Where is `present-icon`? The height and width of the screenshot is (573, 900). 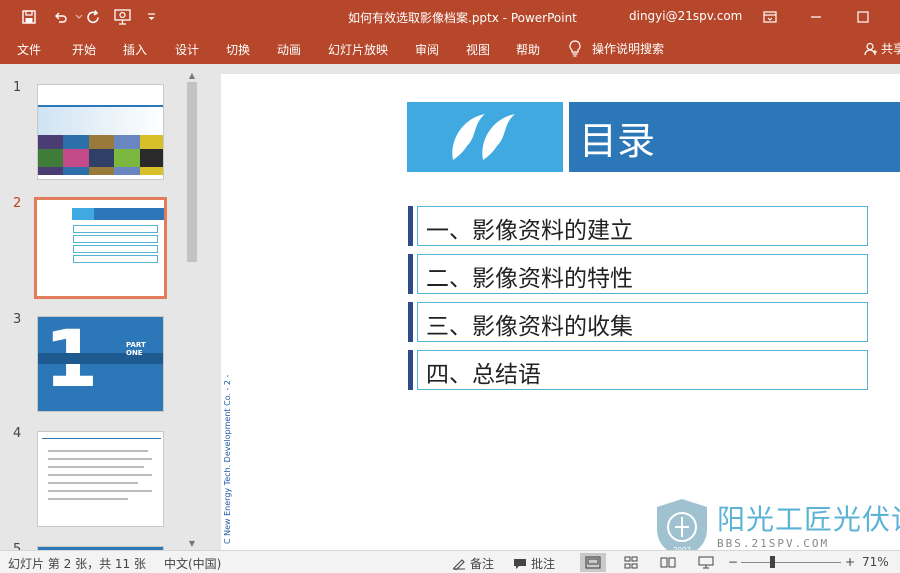
present-icon is located at coordinates (122, 17).